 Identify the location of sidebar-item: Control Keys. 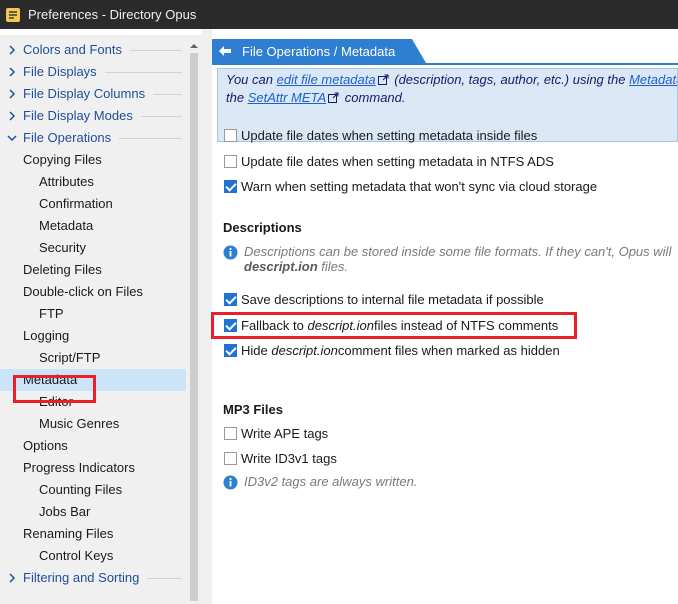
(93, 556).